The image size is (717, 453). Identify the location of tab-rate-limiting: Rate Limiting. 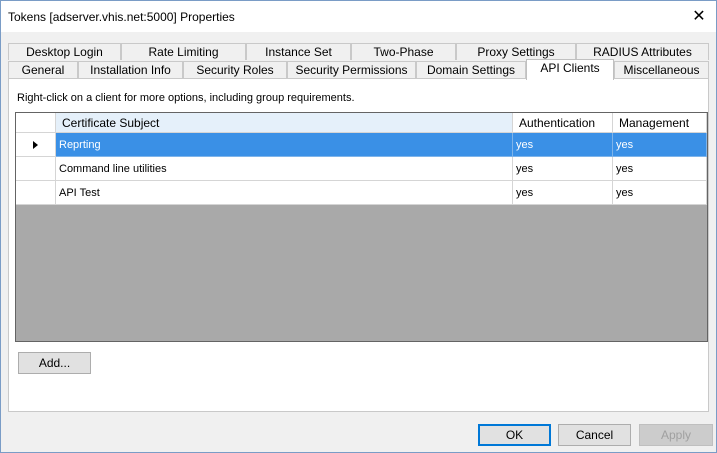
(183, 51).